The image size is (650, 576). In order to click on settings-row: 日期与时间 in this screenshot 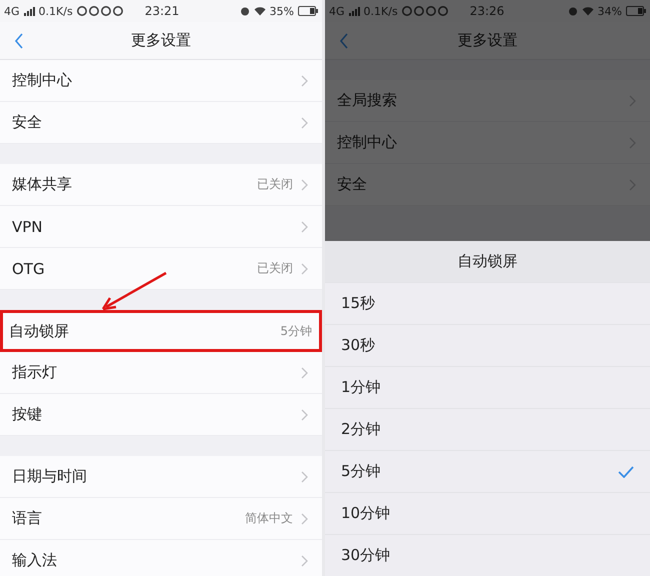, I will do `click(161, 477)`.